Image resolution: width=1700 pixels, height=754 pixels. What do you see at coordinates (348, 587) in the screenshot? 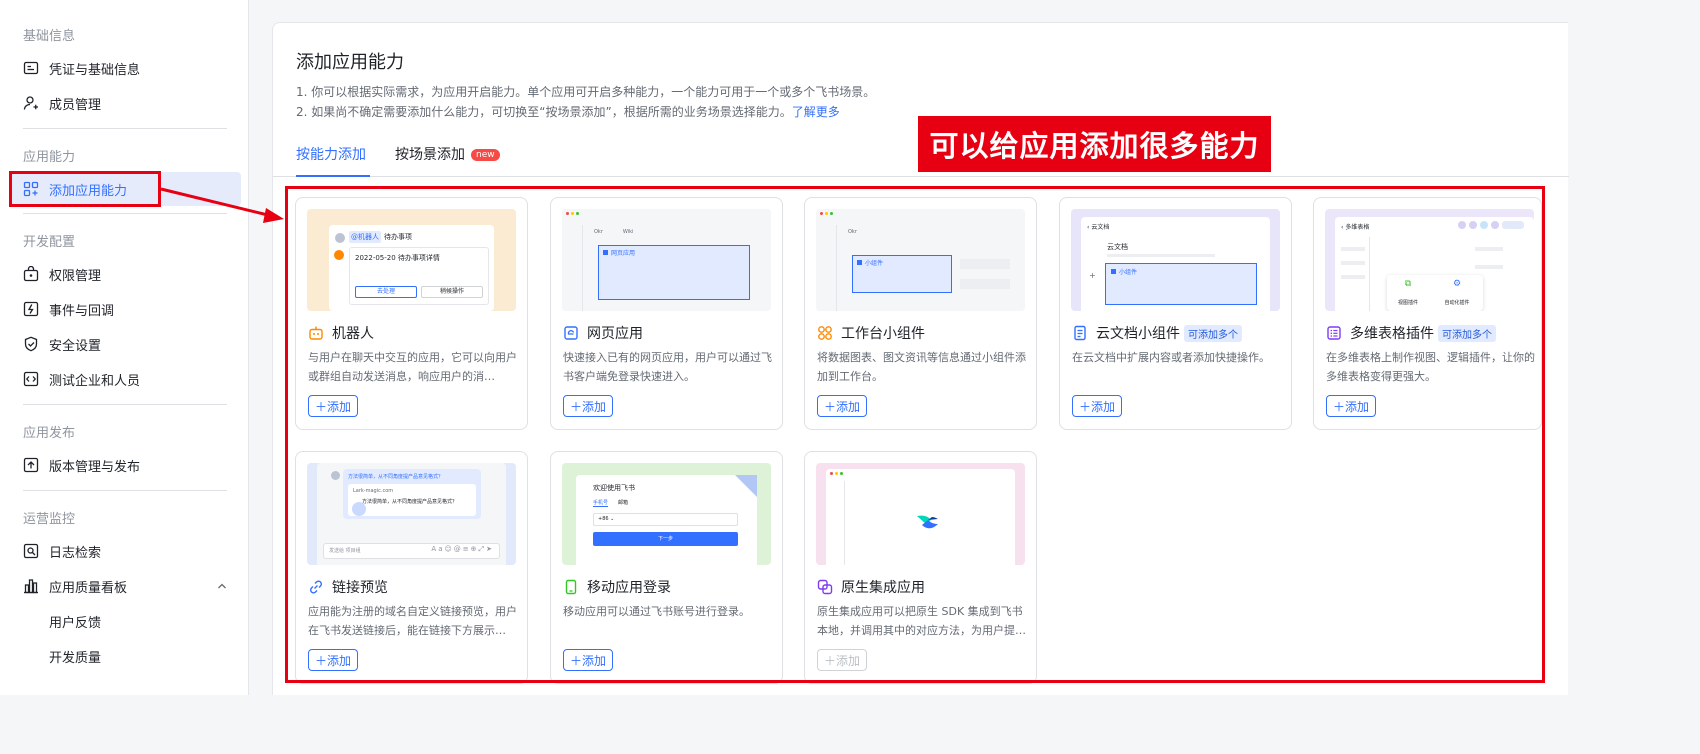
I see `card-title: 链接预览` at bounding box center [348, 587].